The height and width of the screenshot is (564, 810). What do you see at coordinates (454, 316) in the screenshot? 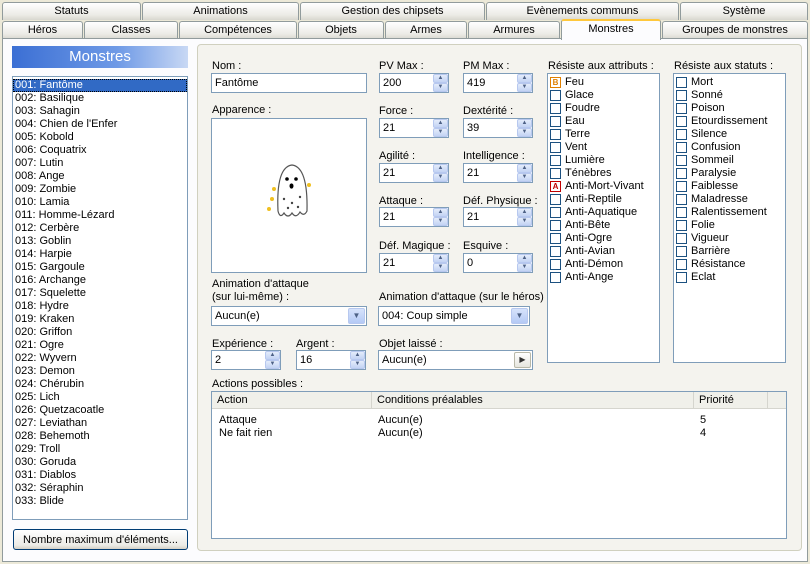
I see `anim-hero-dropdown: 004: Coup simple ▼` at bounding box center [454, 316].